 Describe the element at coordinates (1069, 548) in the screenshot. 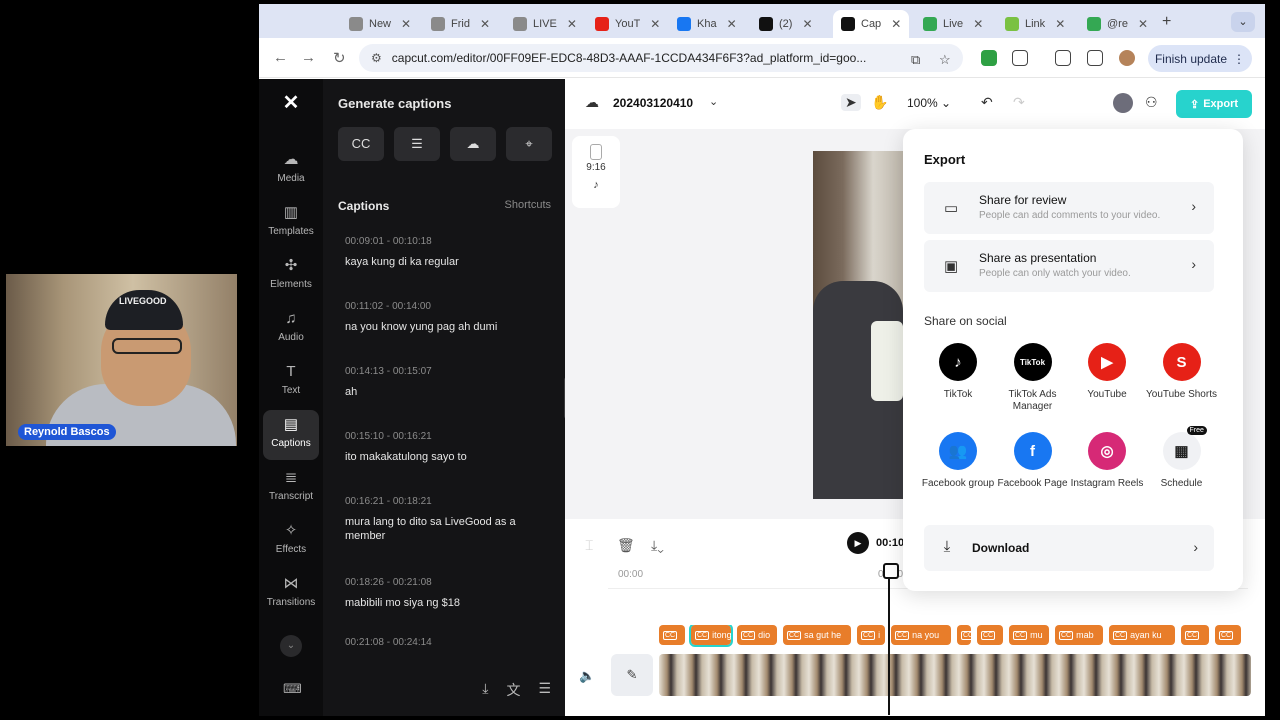

I see `download-button: ⤓ Download ›` at that location.